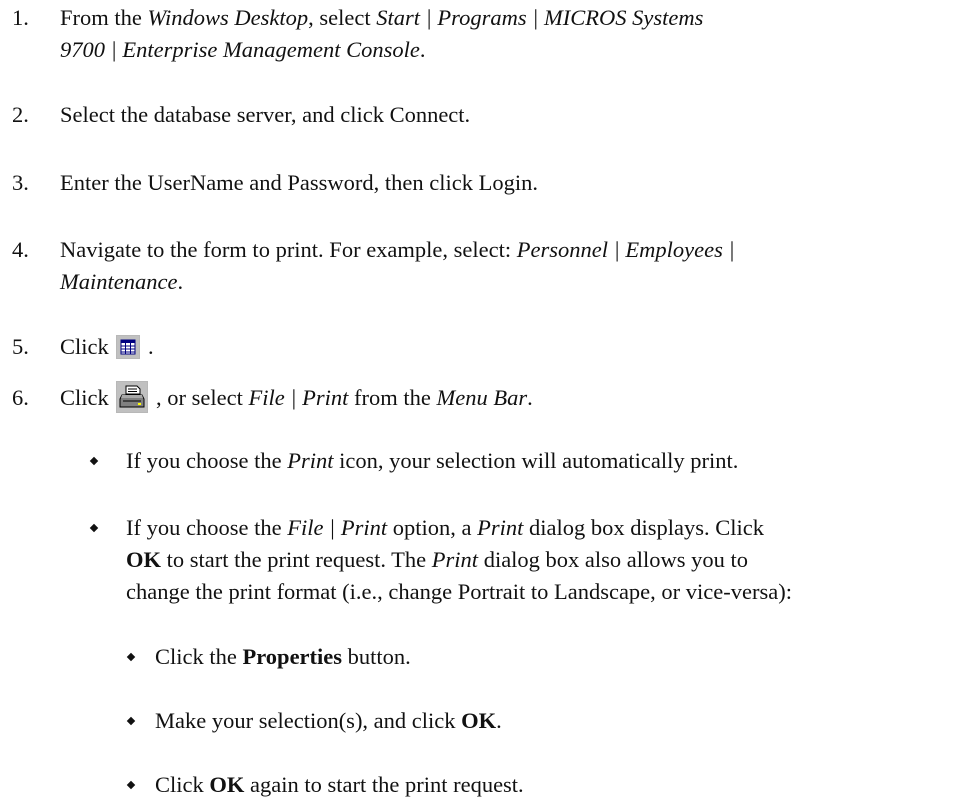 The height and width of the screenshot is (804, 975). Describe the element at coordinates (128, 346) in the screenshot. I see `form-view-icon` at that location.